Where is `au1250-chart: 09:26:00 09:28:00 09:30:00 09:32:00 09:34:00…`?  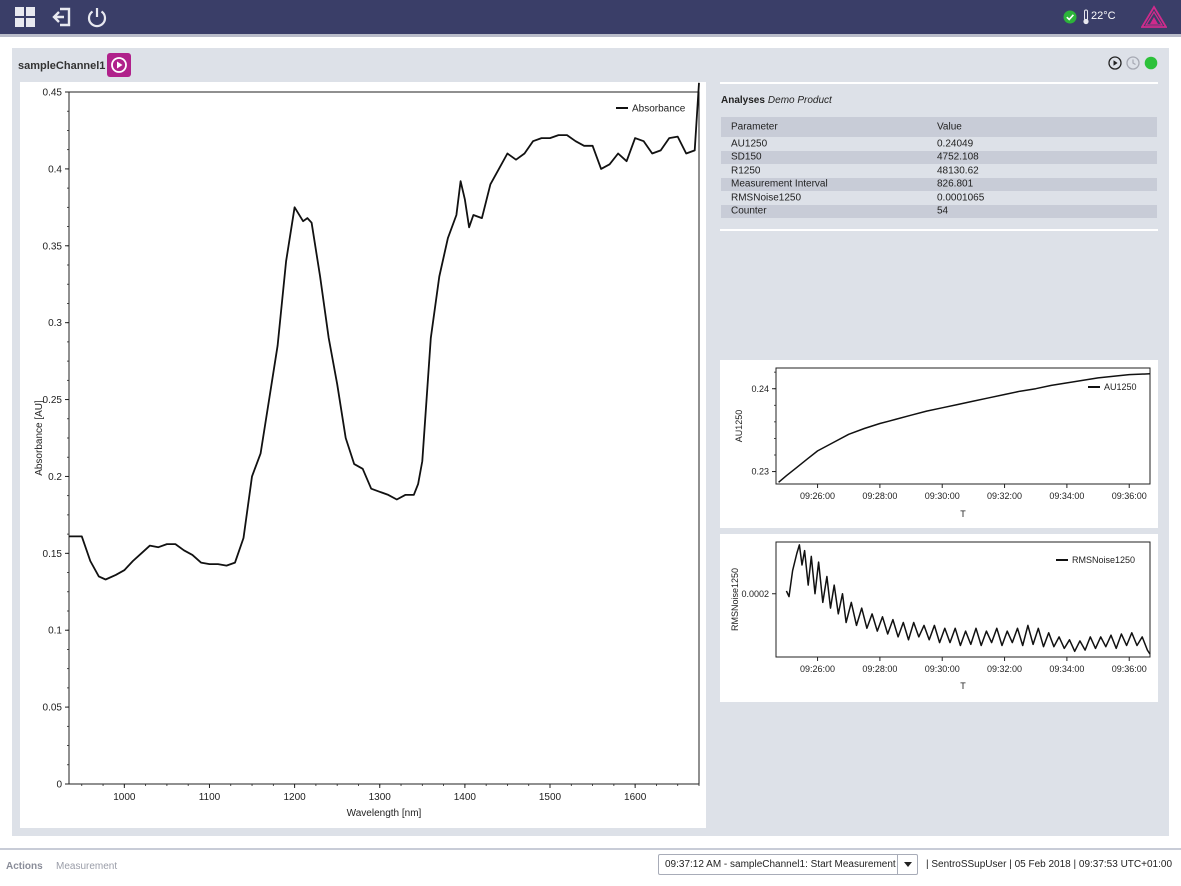
au1250-chart: 09:26:00 09:28:00 09:30:00 09:32:00 09:34:00… is located at coordinates (942, 443).